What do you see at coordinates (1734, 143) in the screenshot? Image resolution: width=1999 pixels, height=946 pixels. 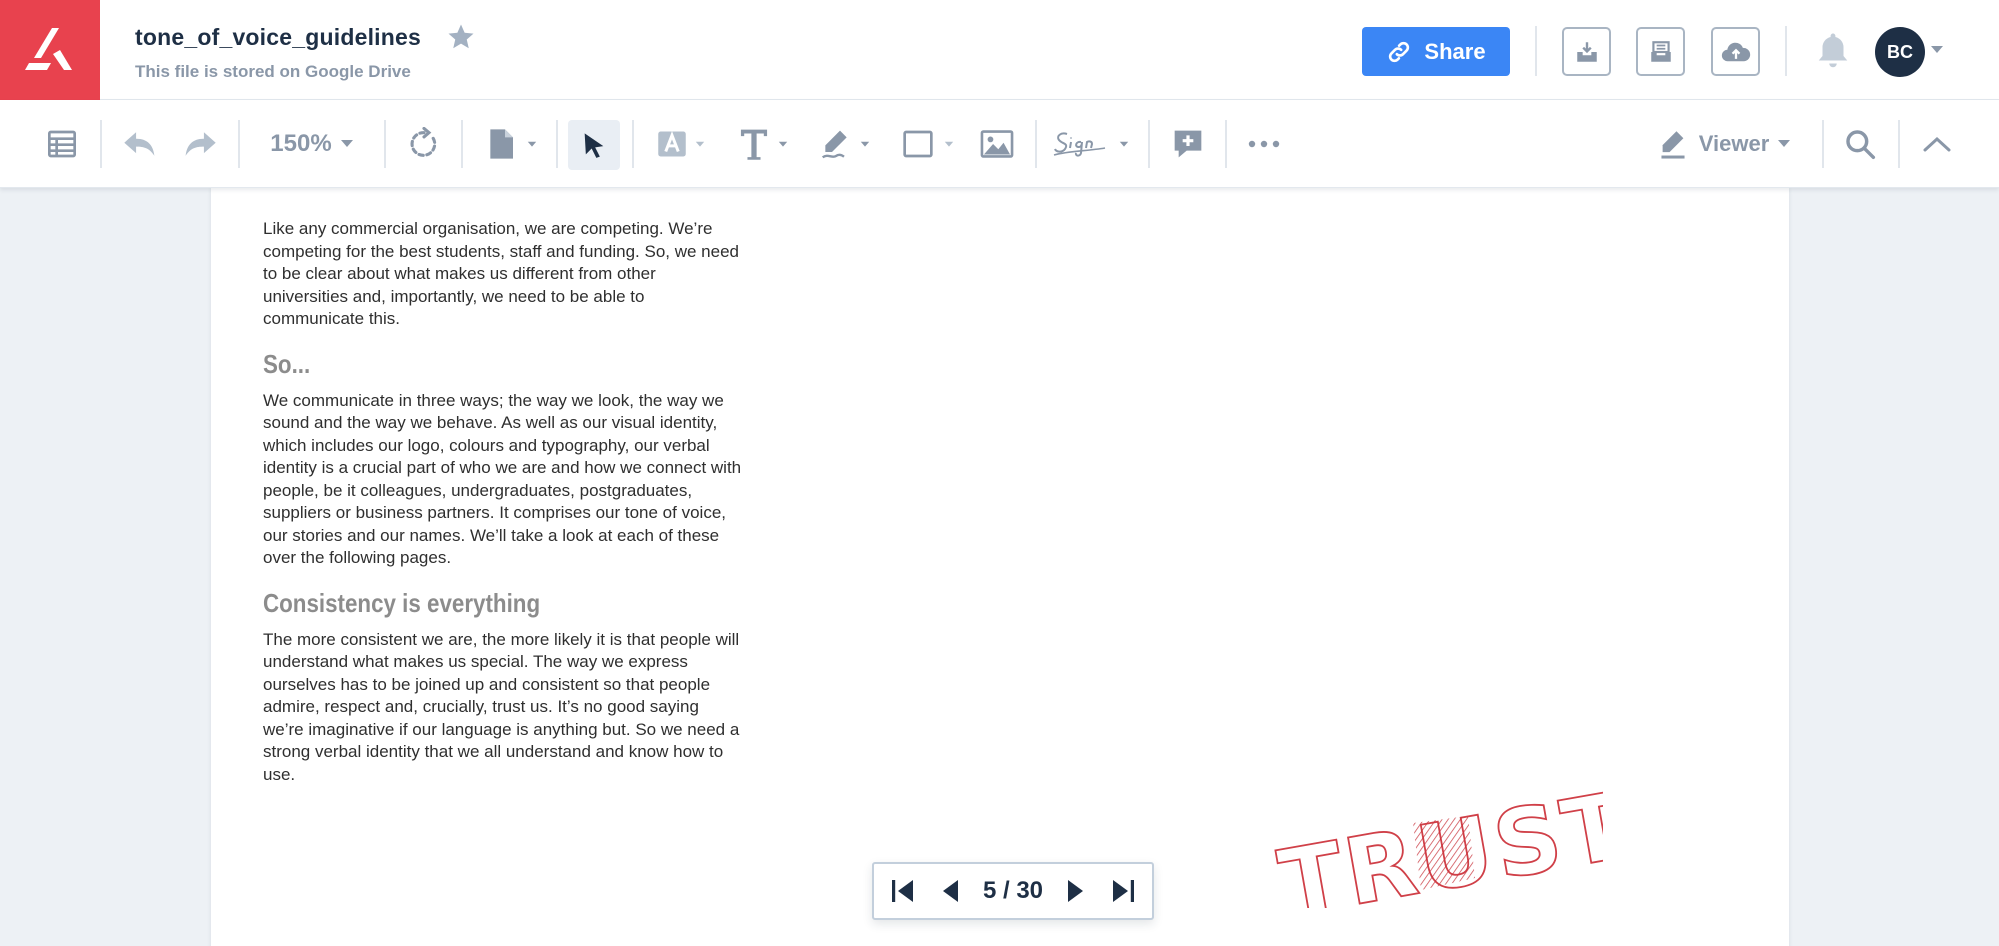 I see `mode-label: Viewer` at bounding box center [1734, 143].